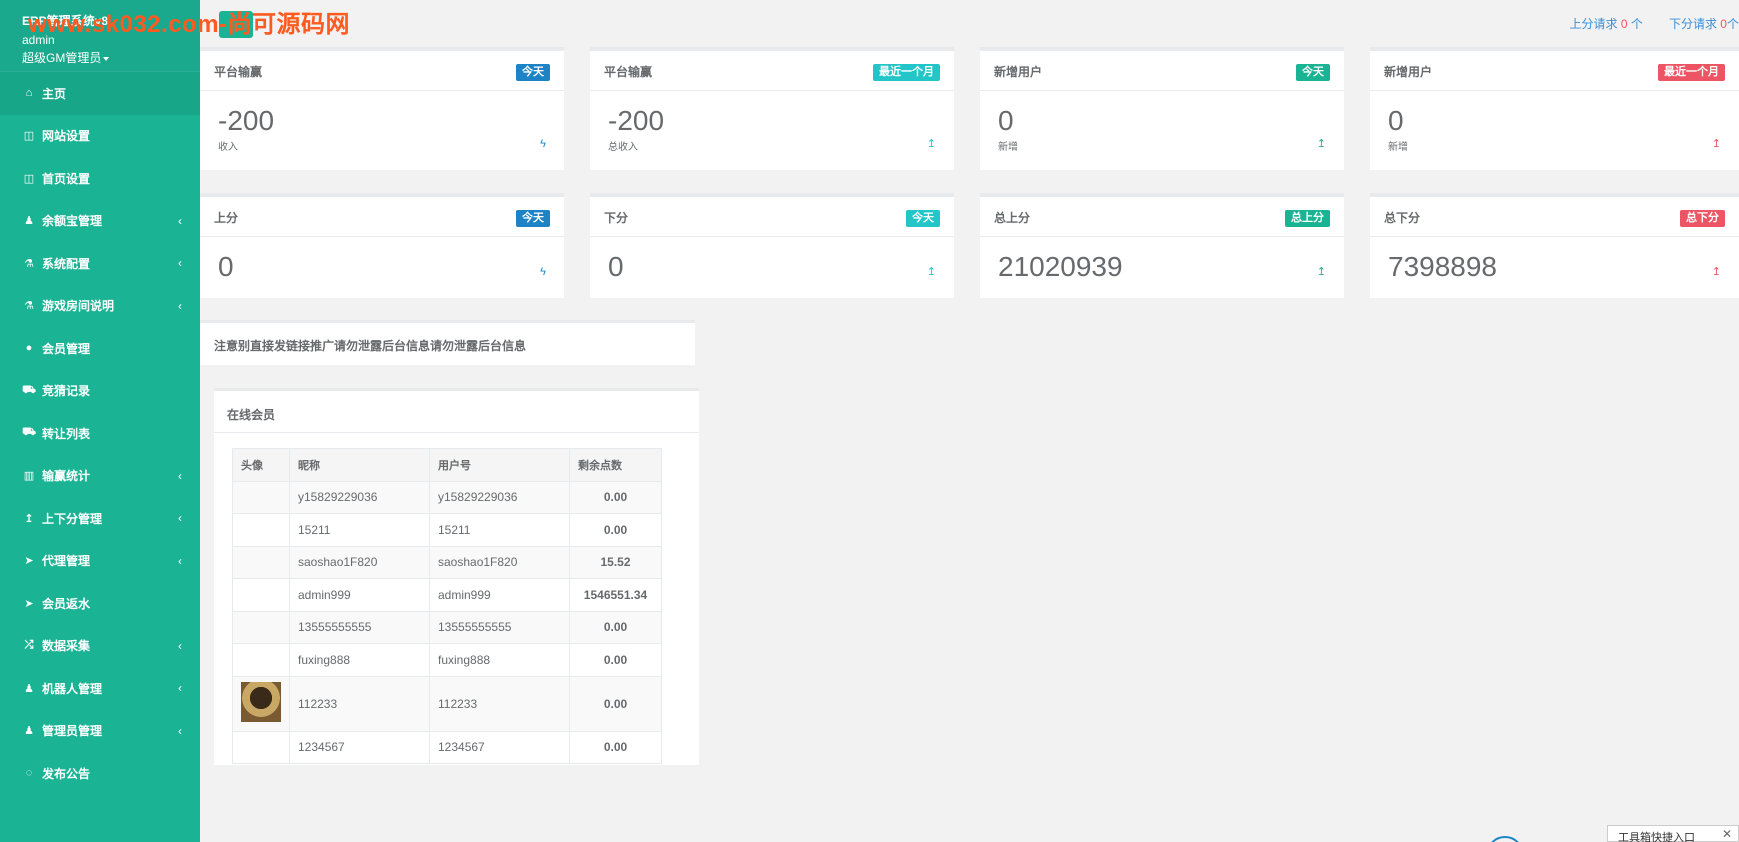  I want to click on nickname-cell: fuxing888, so click(359, 660).